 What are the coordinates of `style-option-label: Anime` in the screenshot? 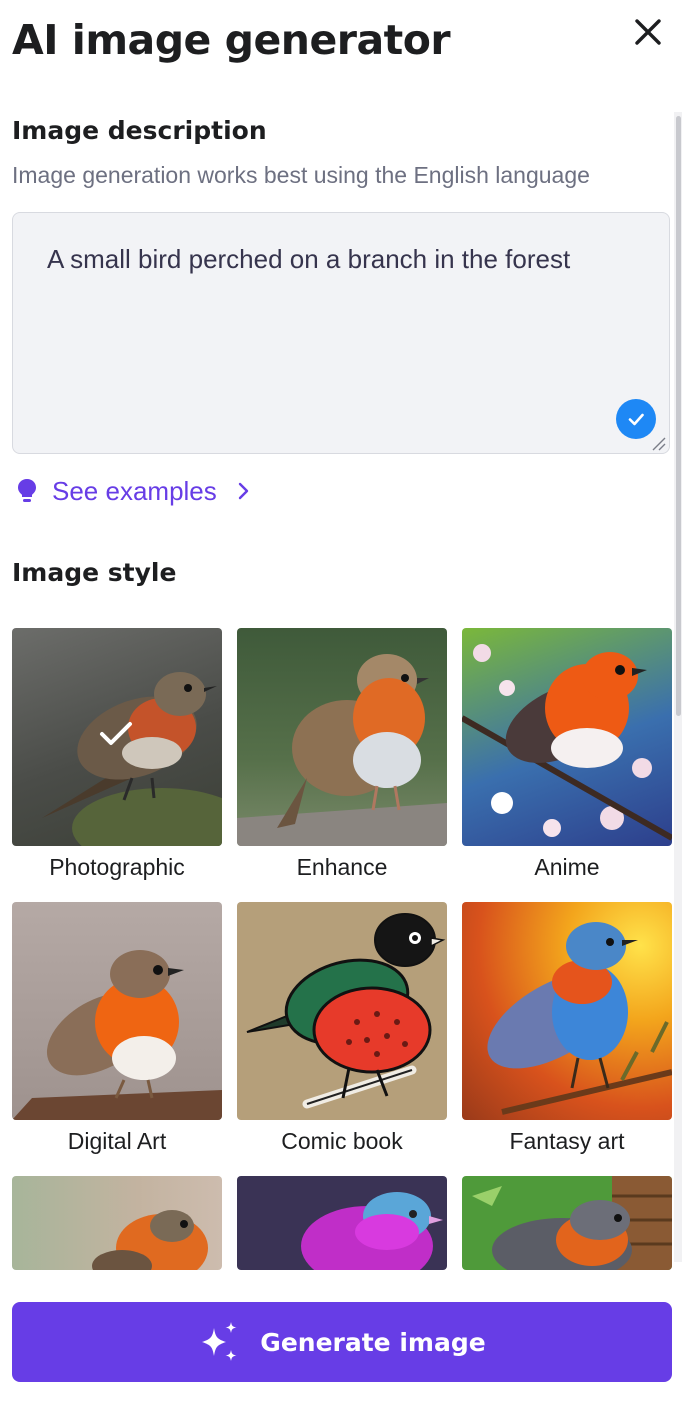 It's located at (567, 867).